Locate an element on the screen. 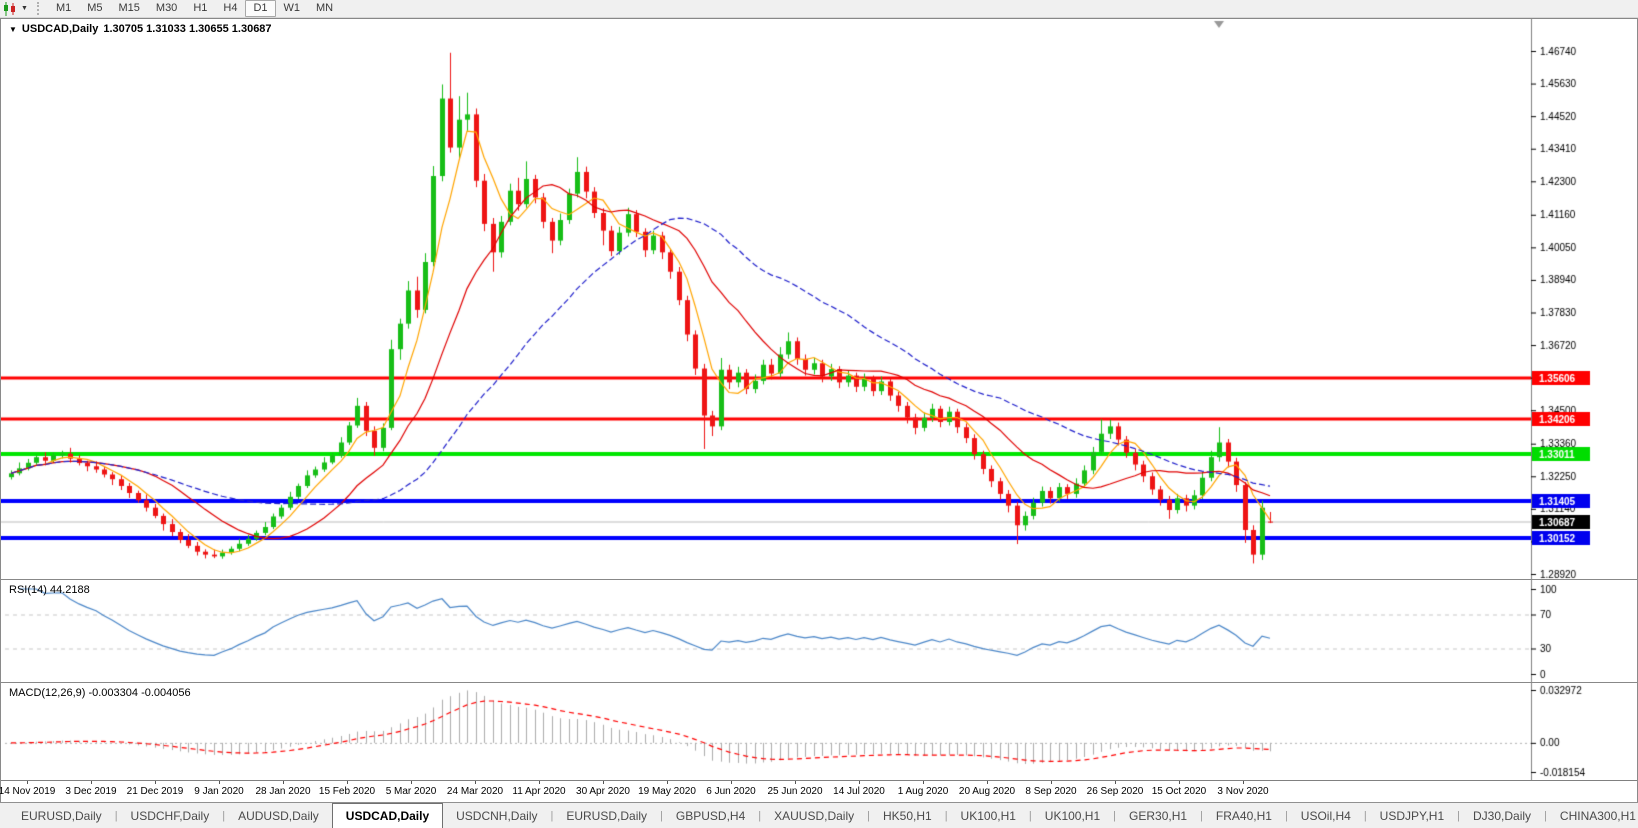  timeframe-button-m30: M30 is located at coordinates (166, 8).